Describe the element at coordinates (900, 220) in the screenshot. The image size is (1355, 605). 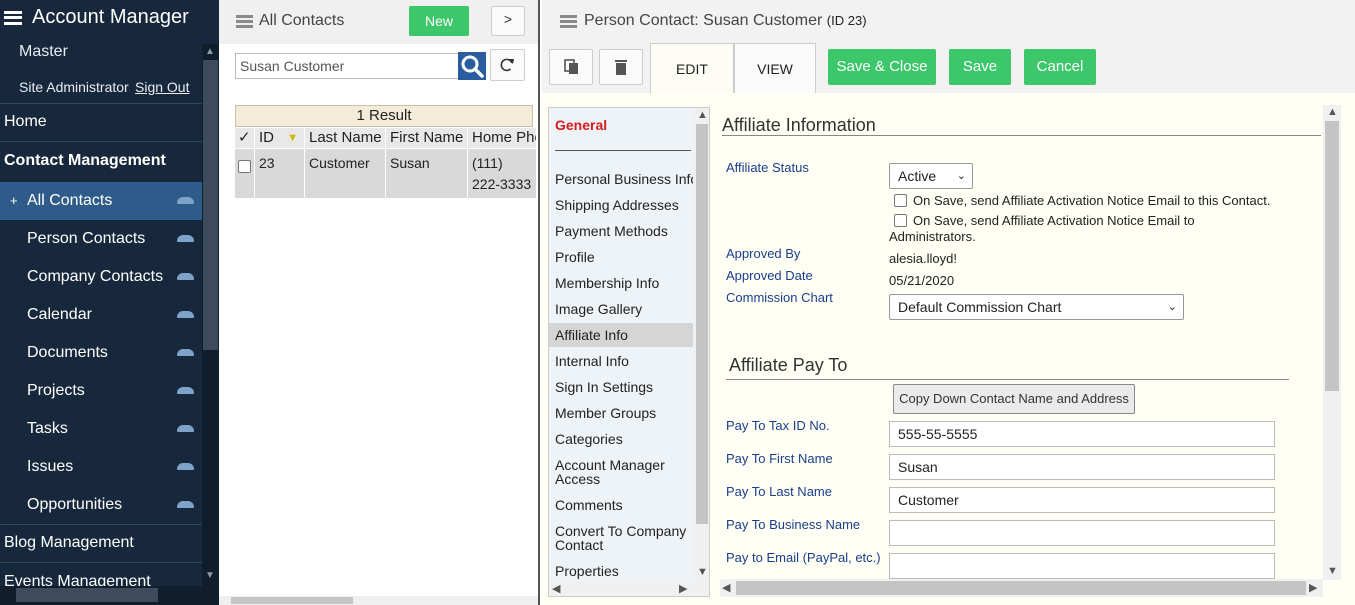
I see `notice-admins-checkbox` at that location.